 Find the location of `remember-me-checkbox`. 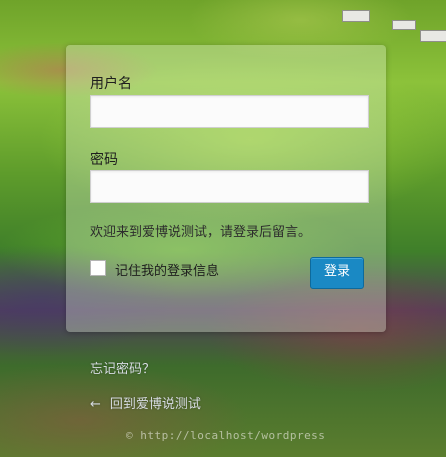

remember-me-checkbox is located at coordinates (98, 268).